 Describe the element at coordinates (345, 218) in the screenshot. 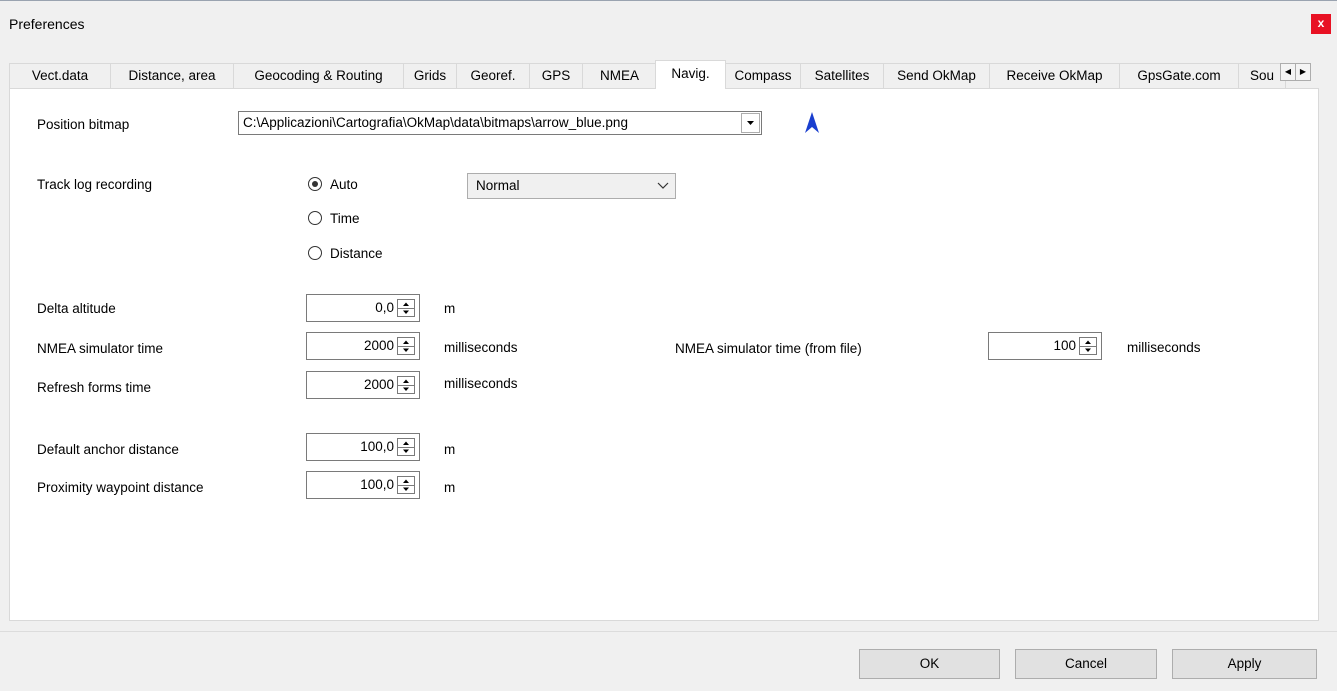

I see `radio-time-label: Time` at that location.